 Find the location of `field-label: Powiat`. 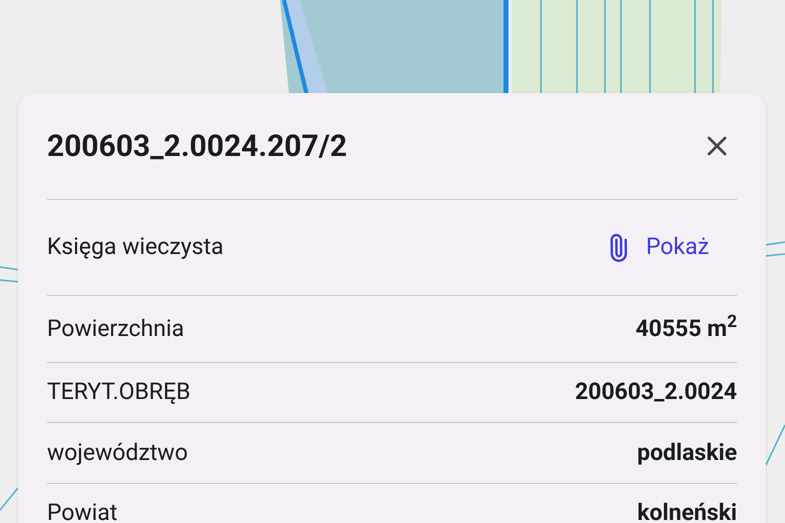

field-label: Powiat is located at coordinates (82, 510).